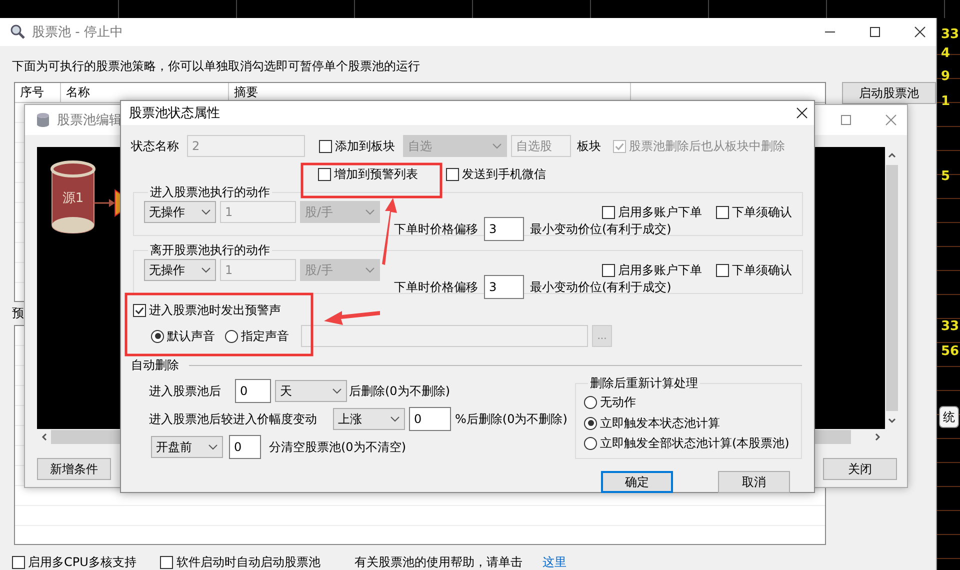  I want to click on cylinder-drawing, so click(73, 197).